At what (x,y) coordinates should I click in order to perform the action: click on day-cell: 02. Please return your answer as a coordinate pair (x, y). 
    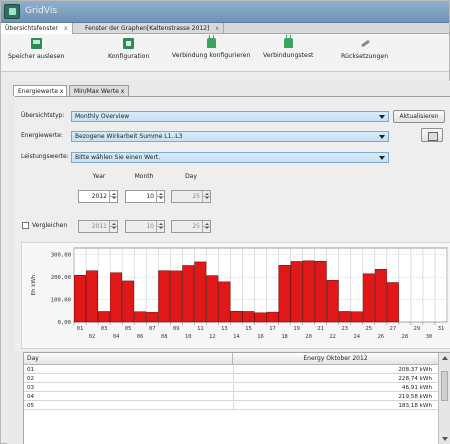
    Looking at the image, I should click on (31, 379).